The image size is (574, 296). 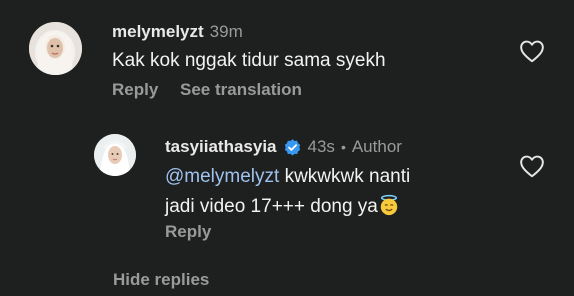 I want to click on reply-text-line2-wrap: jadi video 17+++ dong ya, so click(x=282, y=206).